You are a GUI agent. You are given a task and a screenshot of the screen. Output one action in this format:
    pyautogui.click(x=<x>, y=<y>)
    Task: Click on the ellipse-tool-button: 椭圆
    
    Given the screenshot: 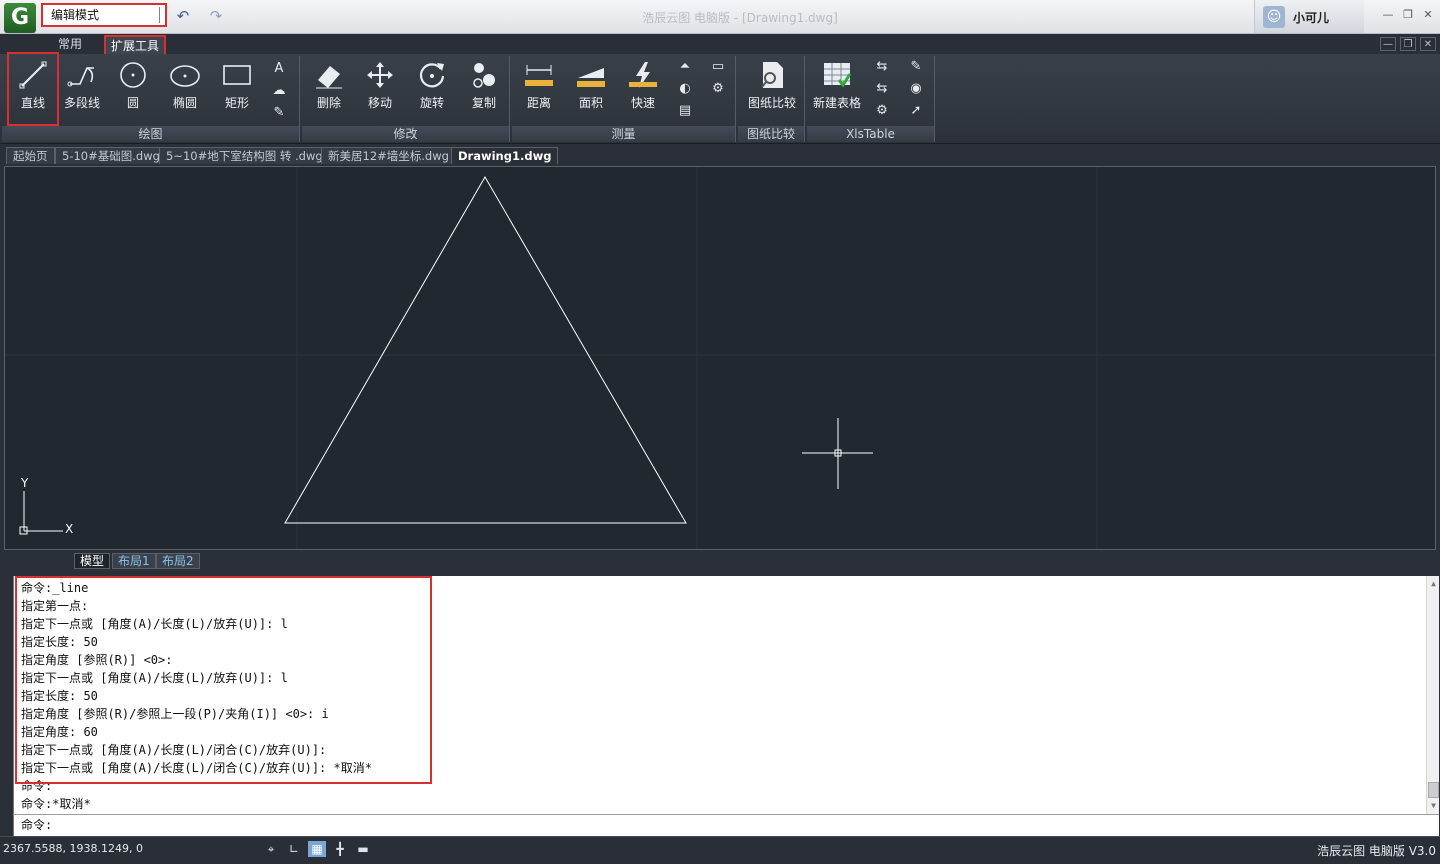 What is the action you would take?
    pyautogui.click(x=185, y=86)
    